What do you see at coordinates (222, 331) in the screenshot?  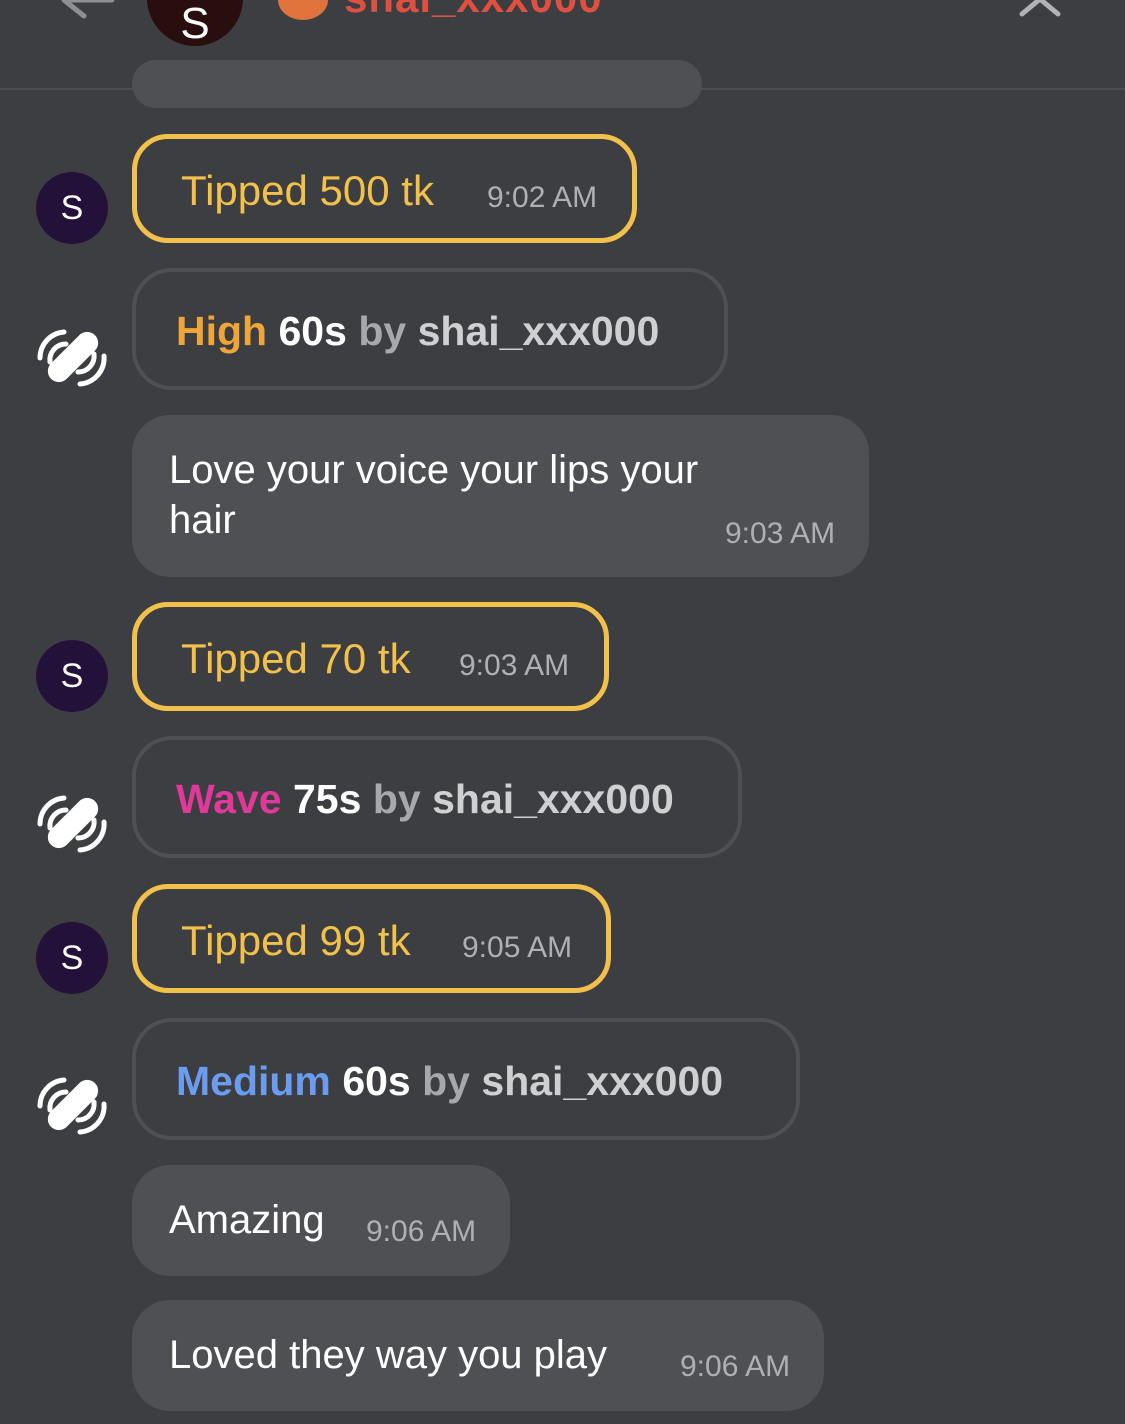 I see `toy-level: High` at bounding box center [222, 331].